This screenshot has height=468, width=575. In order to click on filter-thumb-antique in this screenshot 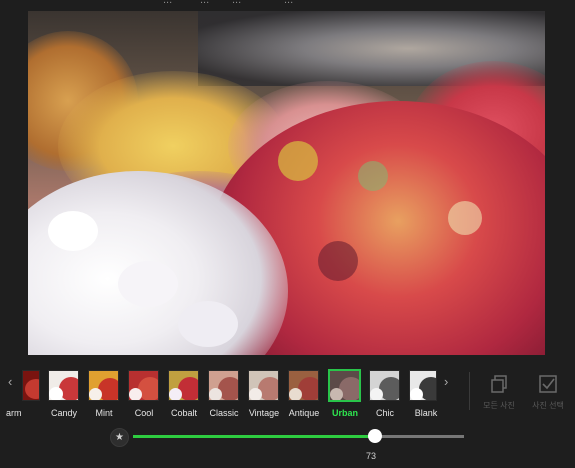, I will do `click(303, 385)`.